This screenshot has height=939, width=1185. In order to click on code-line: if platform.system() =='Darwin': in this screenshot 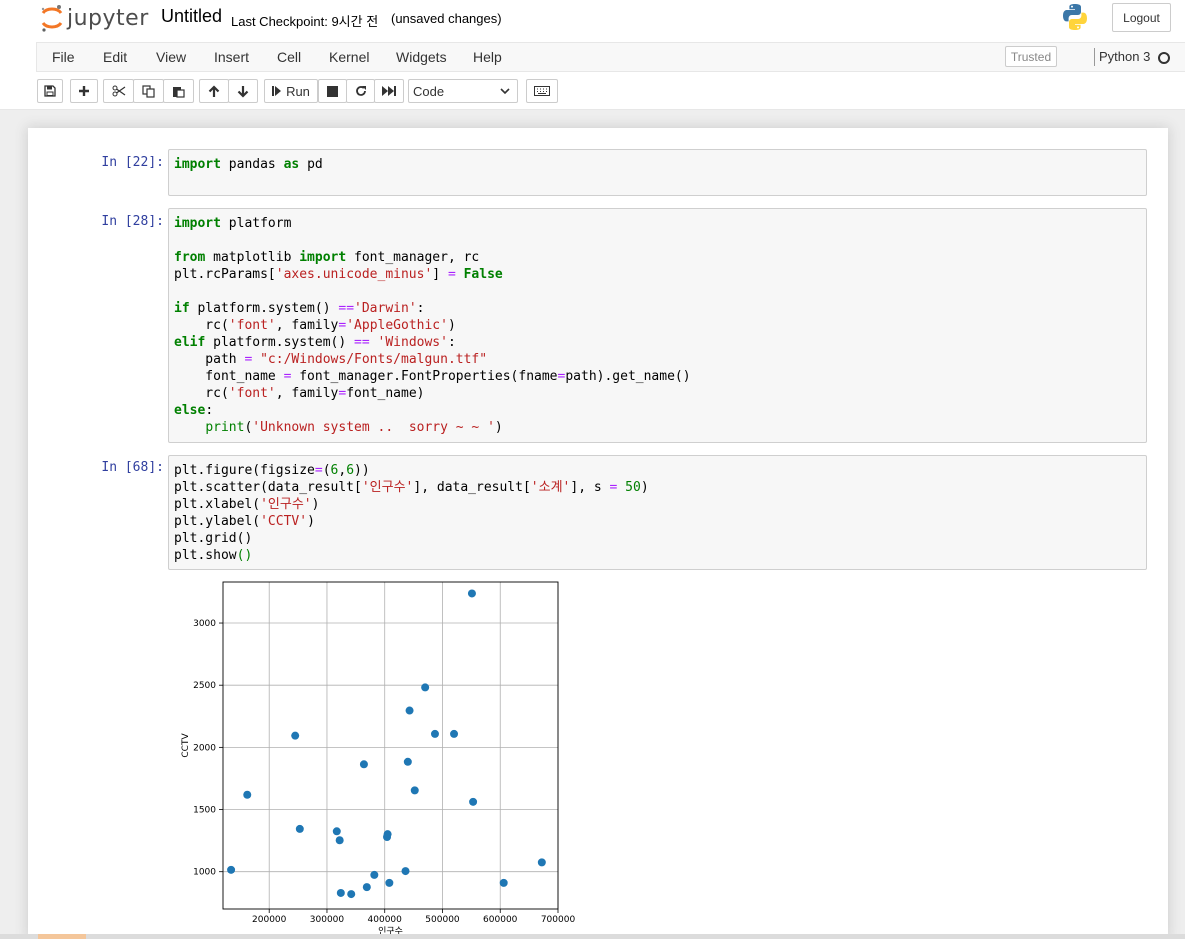, I will do `click(299, 308)`.